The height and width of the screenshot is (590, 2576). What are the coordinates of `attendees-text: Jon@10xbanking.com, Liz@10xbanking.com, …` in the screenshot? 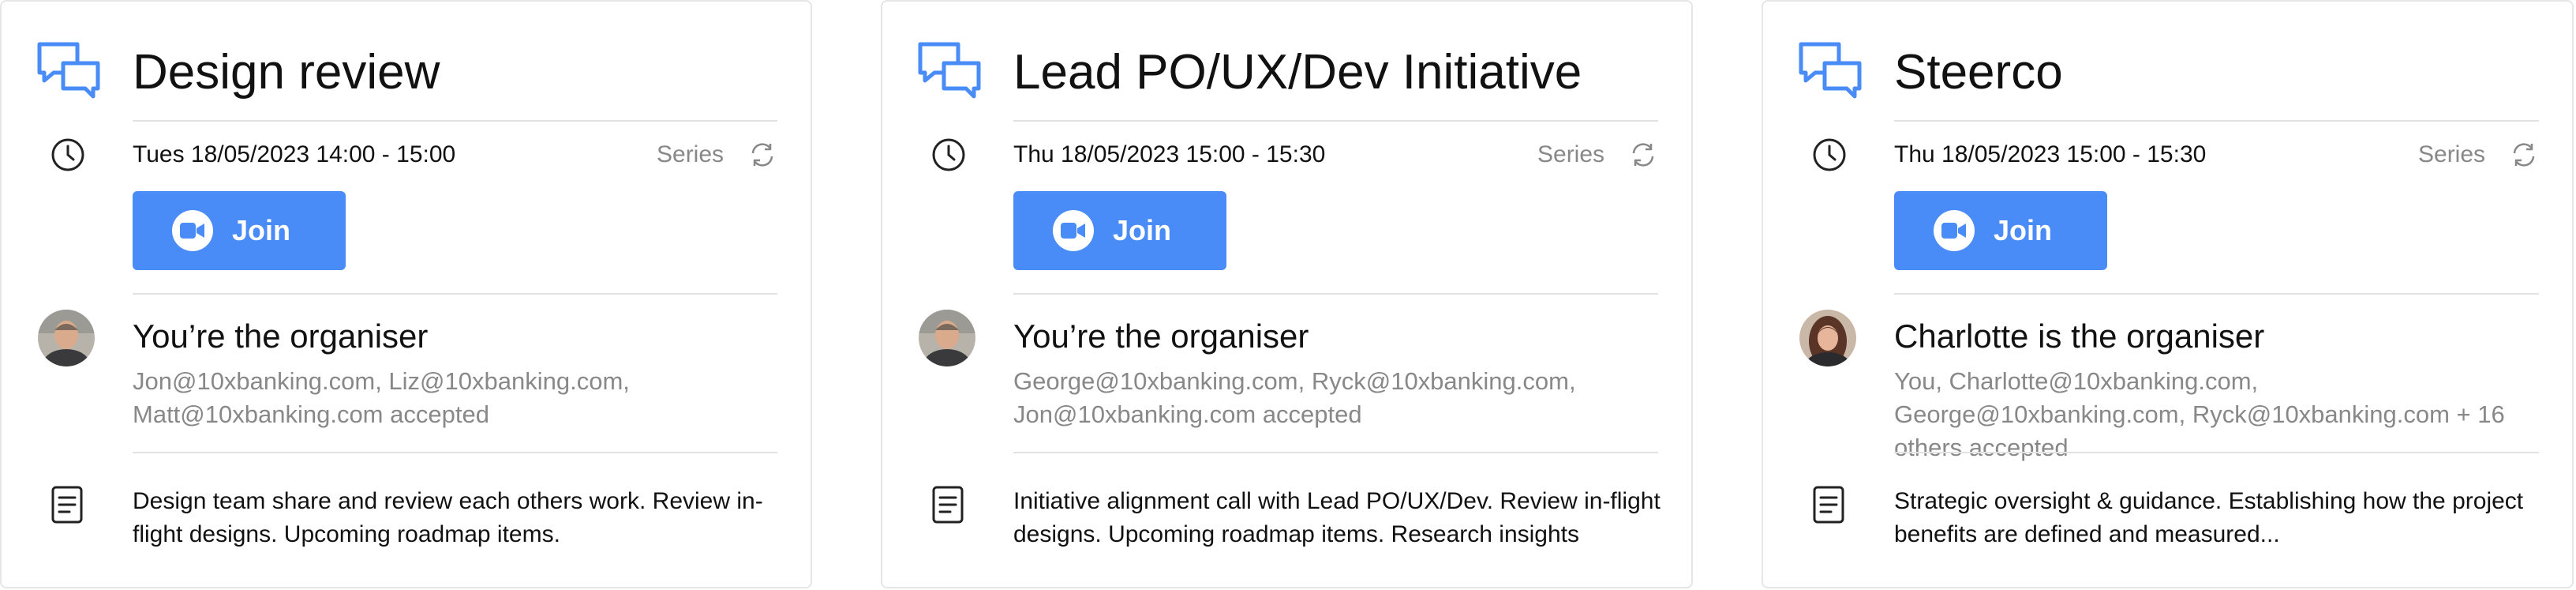 It's located at (381, 397).